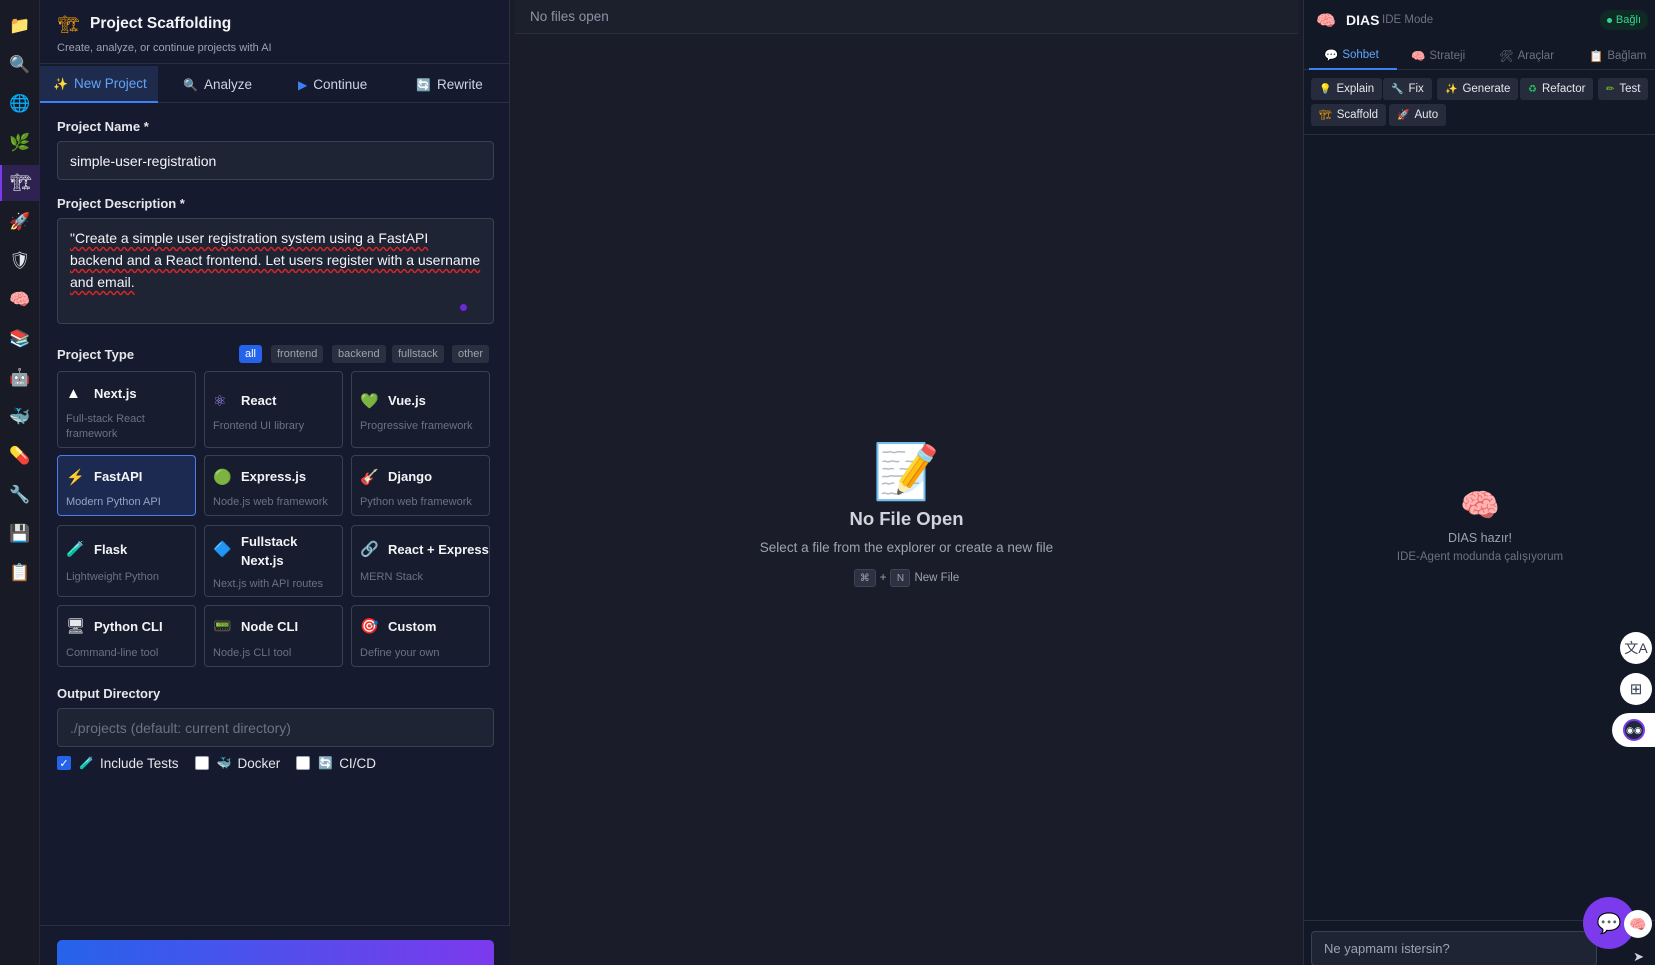 This screenshot has width=1655, height=965. Describe the element at coordinates (273, 485) in the screenshot. I see `type-card-expressjs: 🟢 Express.js Node.js web framework` at that location.